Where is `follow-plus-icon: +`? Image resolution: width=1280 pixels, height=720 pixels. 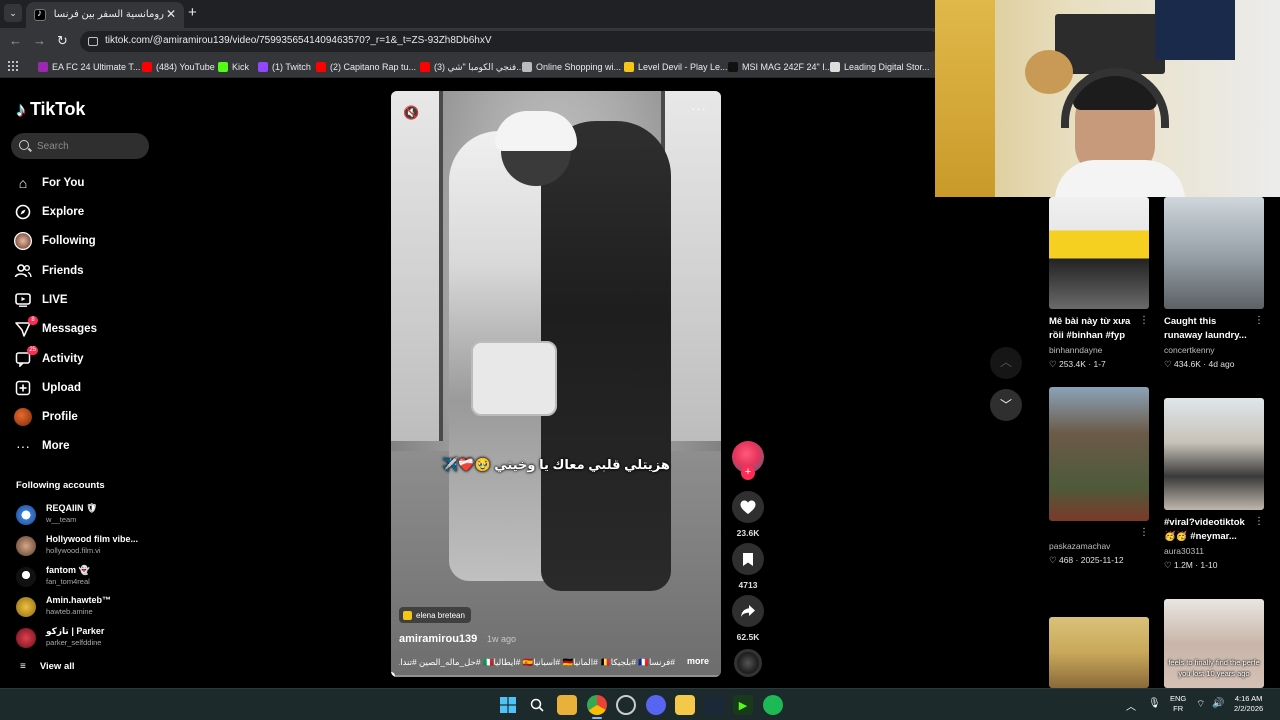 follow-plus-icon: + is located at coordinates (748, 473).